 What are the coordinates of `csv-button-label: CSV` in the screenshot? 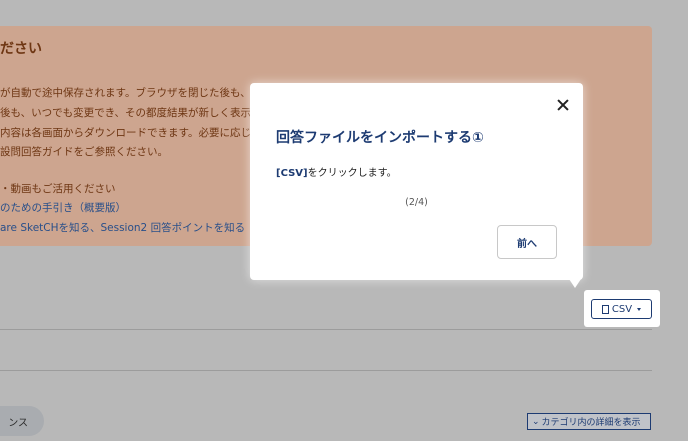 It's located at (622, 309).